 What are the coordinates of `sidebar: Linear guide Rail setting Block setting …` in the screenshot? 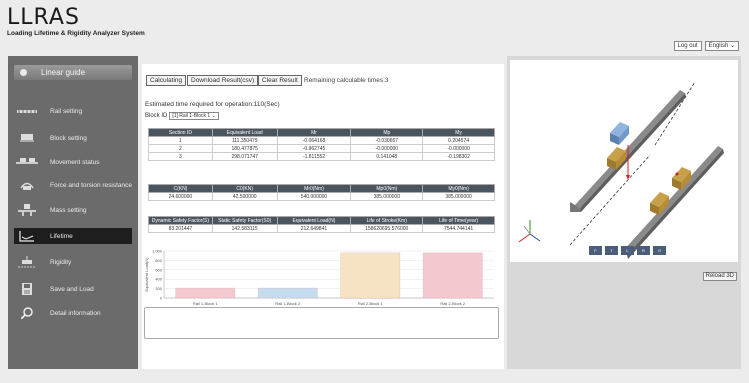 It's located at (73, 212).